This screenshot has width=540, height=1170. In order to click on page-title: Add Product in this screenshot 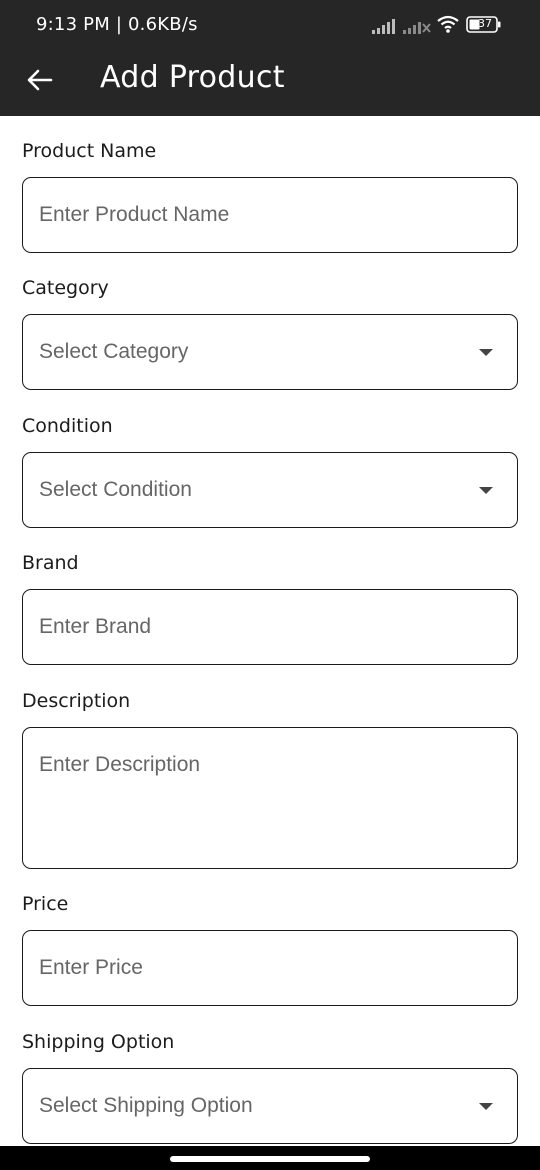, I will do `click(192, 77)`.